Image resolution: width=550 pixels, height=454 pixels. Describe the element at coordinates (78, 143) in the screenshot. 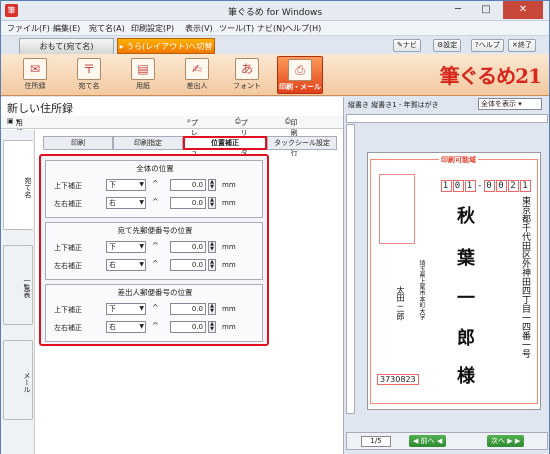

I see `tab-print: 印刷` at that location.